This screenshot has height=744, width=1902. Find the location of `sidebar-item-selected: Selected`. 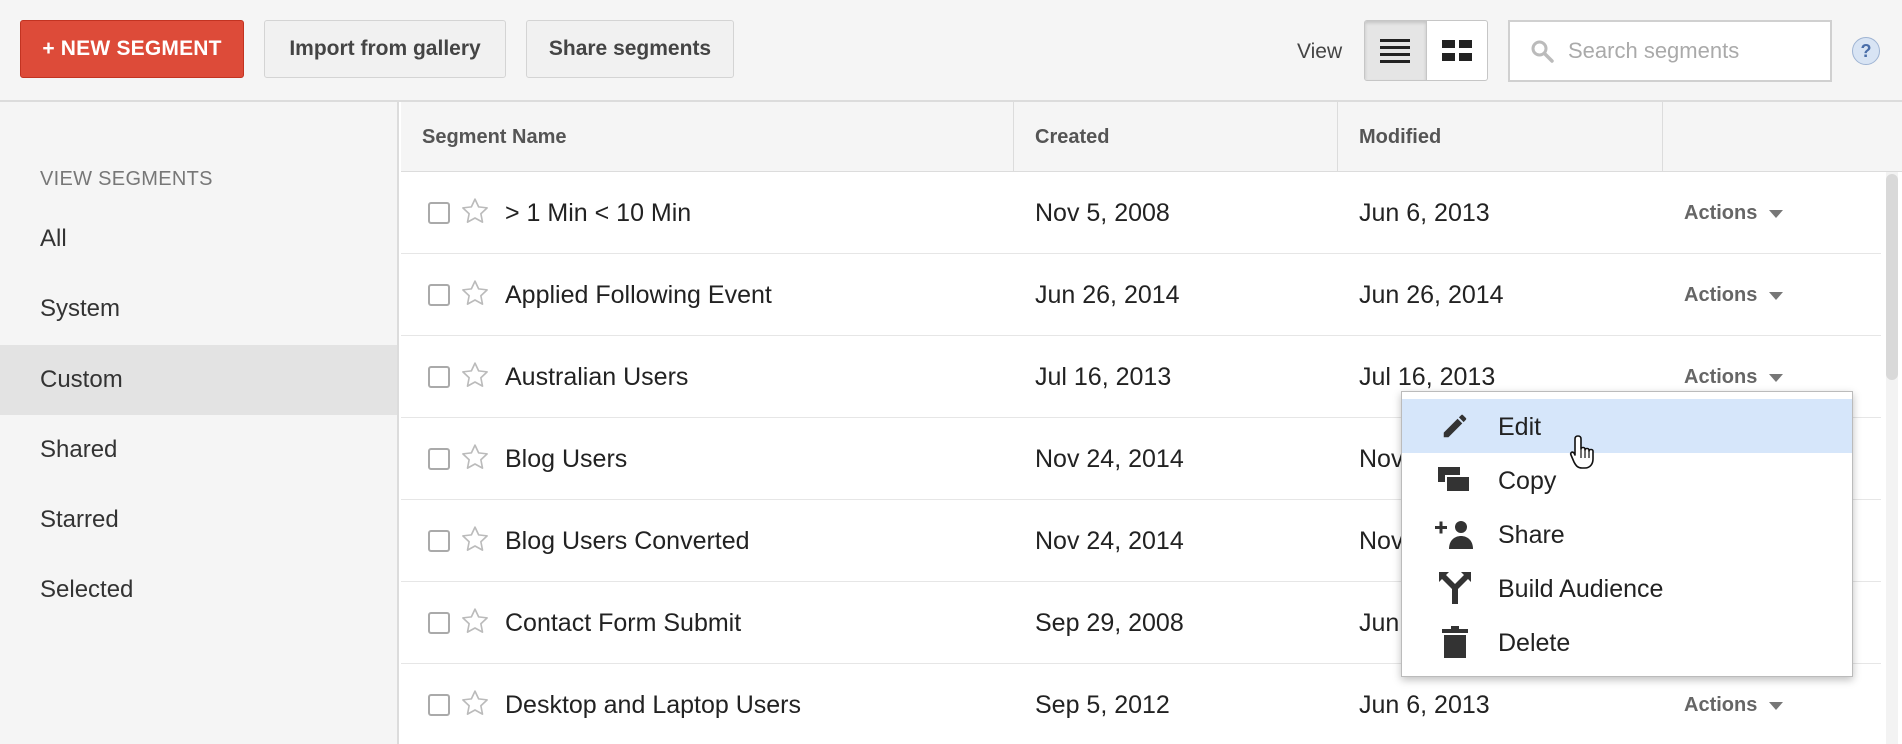

sidebar-item-selected: Selected is located at coordinates (198, 590).